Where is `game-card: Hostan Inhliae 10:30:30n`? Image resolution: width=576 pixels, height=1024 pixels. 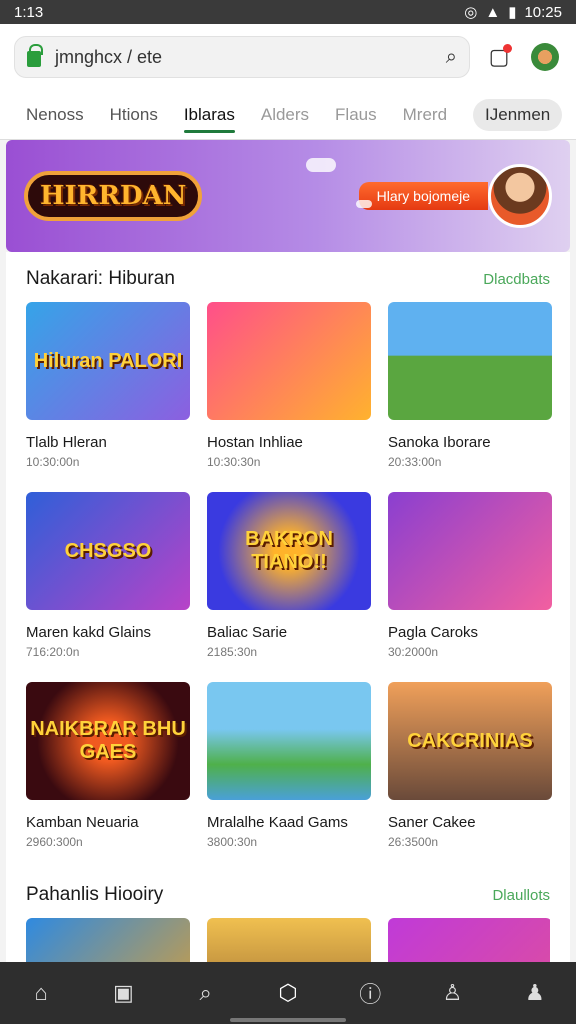
game-card: Hostan Inhliae 10:30:30n is located at coordinates (289, 397).